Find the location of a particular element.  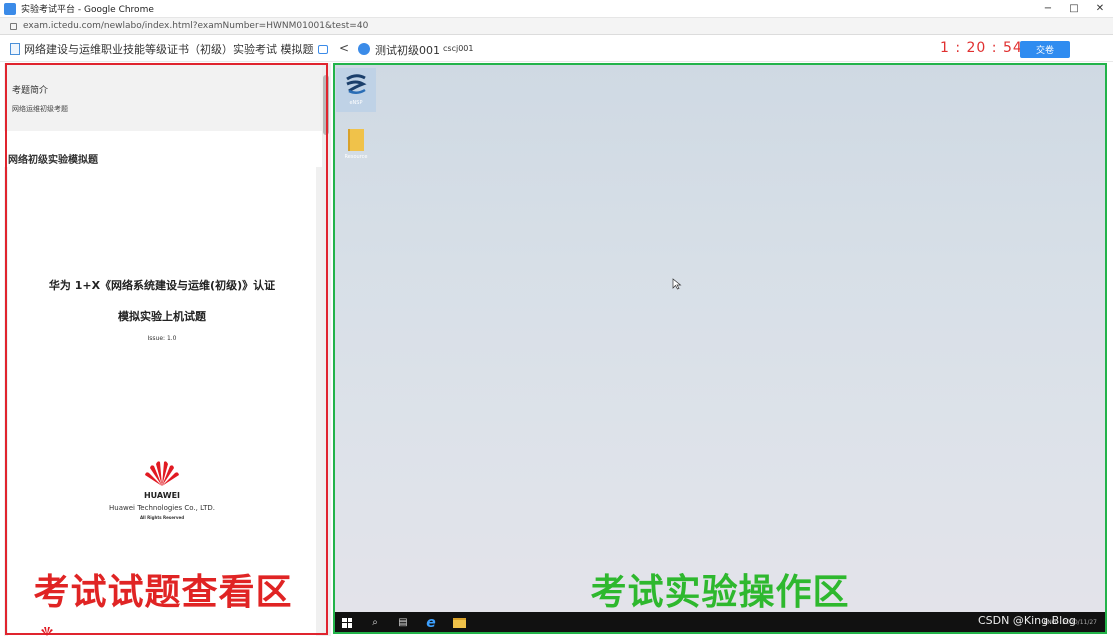

start-icon is located at coordinates (347, 622).